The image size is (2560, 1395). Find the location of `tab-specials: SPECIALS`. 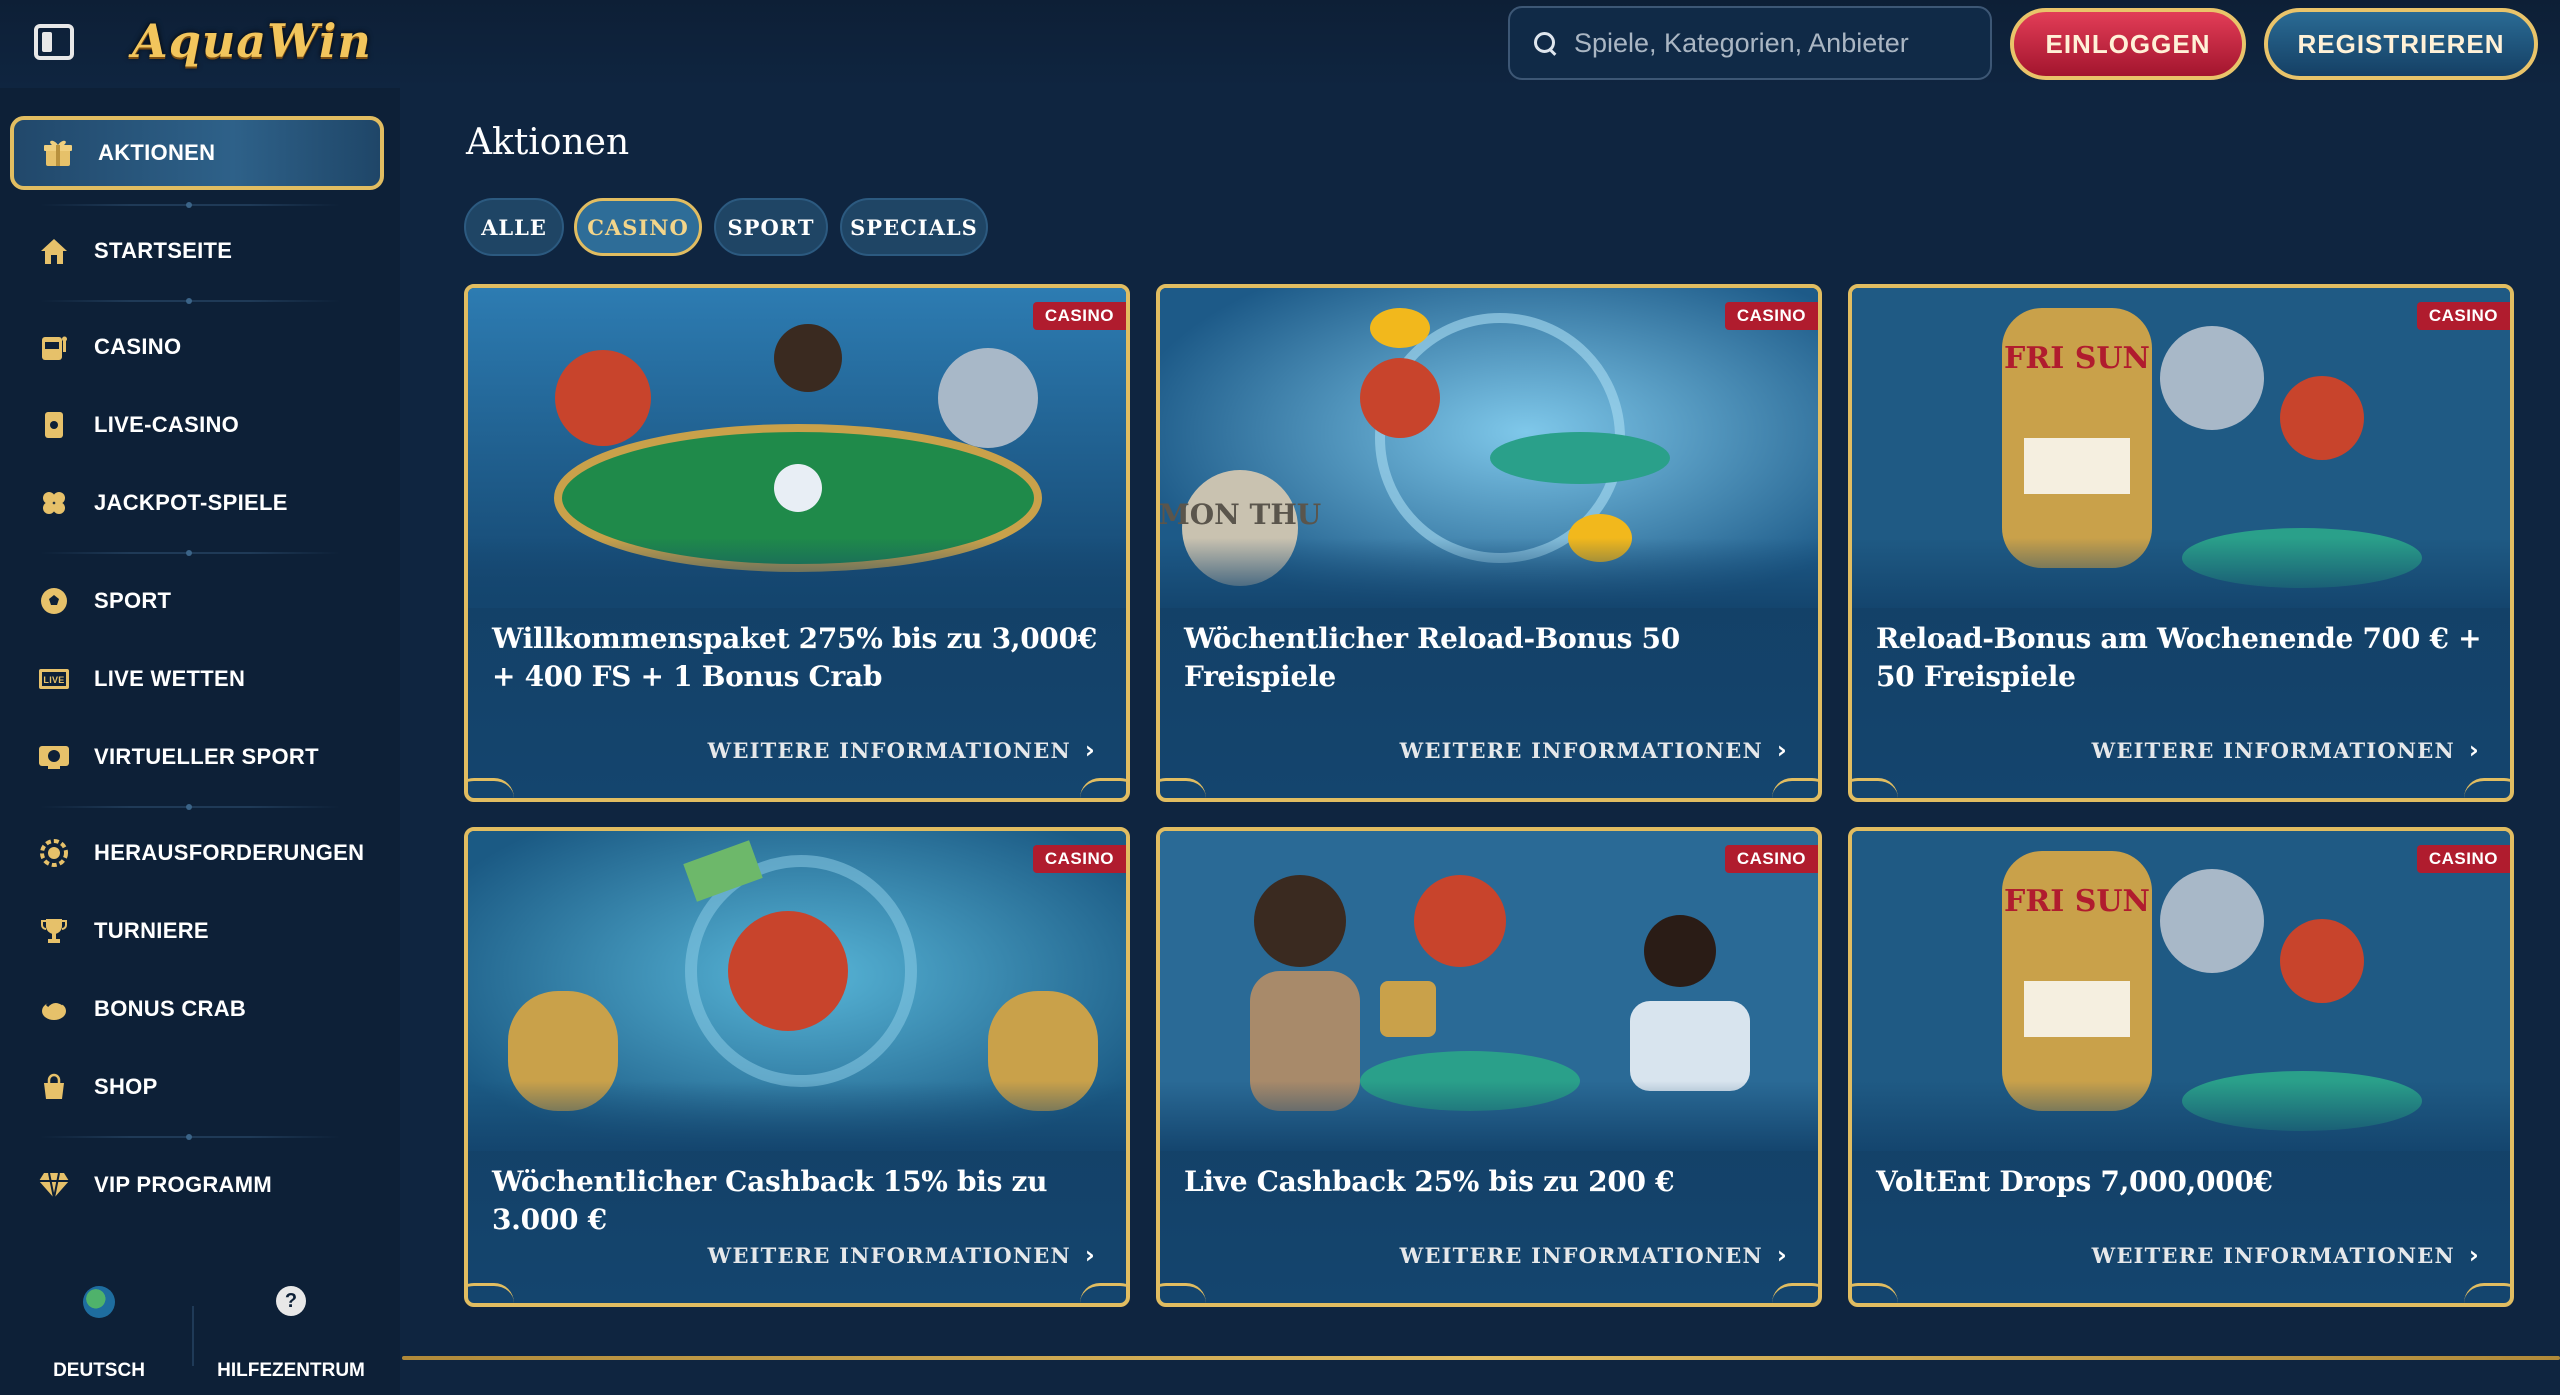

tab-specials: SPECIALS is located at coordinates (914, 227).